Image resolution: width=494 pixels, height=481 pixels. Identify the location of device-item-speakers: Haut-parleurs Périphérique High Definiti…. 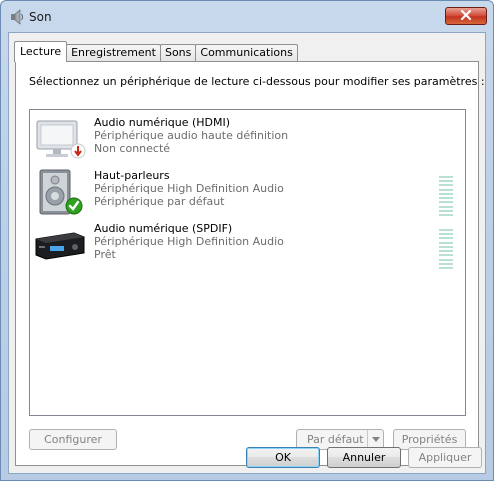
(247, 194).